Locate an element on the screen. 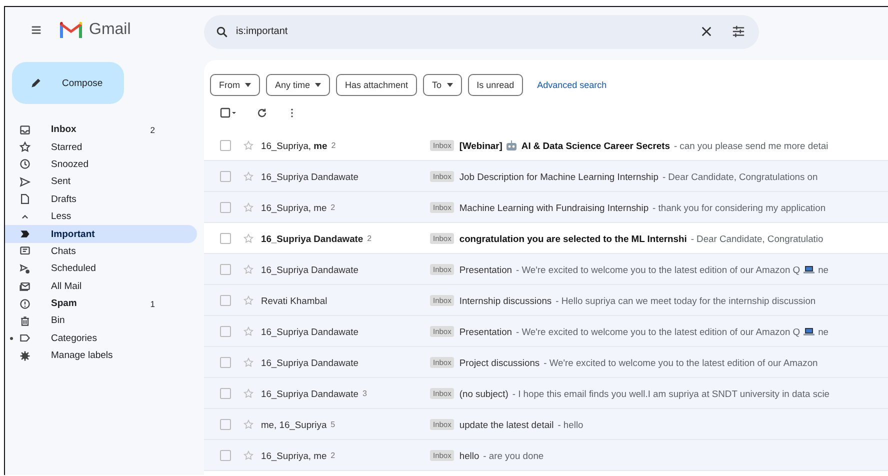 This screenshot has width=888, height=476. close-icon is located at coordinates (706, 31).